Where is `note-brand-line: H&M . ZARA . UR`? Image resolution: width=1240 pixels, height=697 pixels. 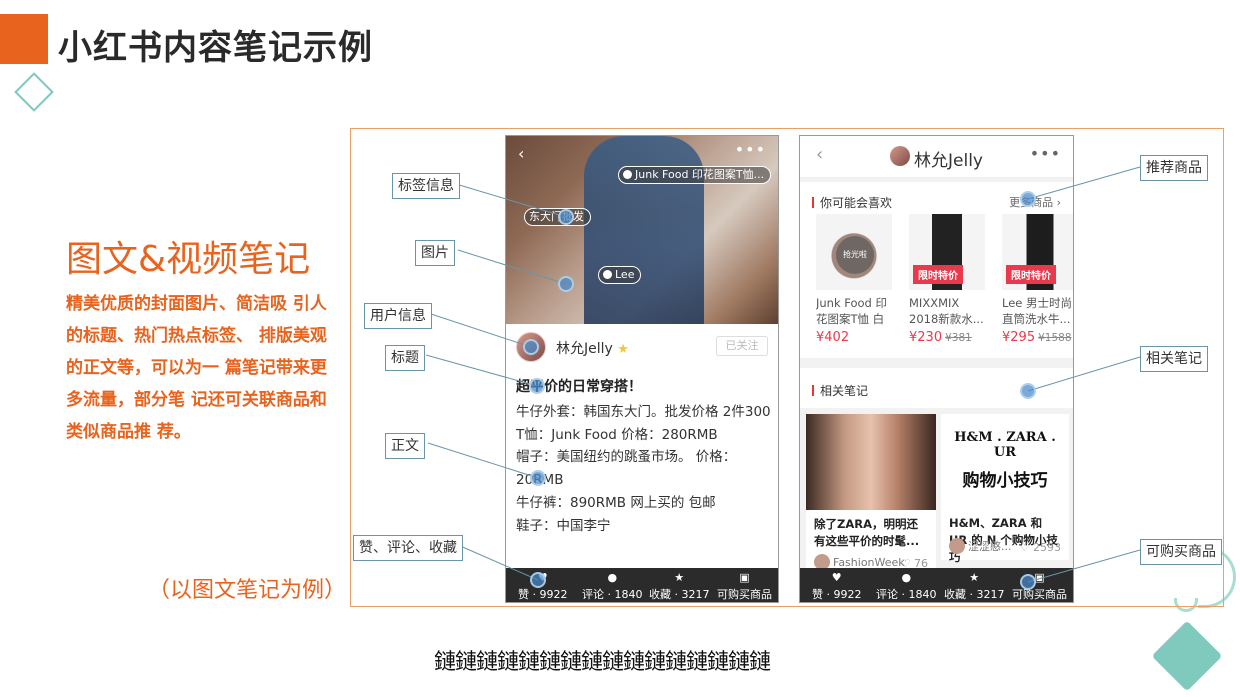 note-brand-line: H&M . ZARA . UR is located at coordinates (1005, 445).